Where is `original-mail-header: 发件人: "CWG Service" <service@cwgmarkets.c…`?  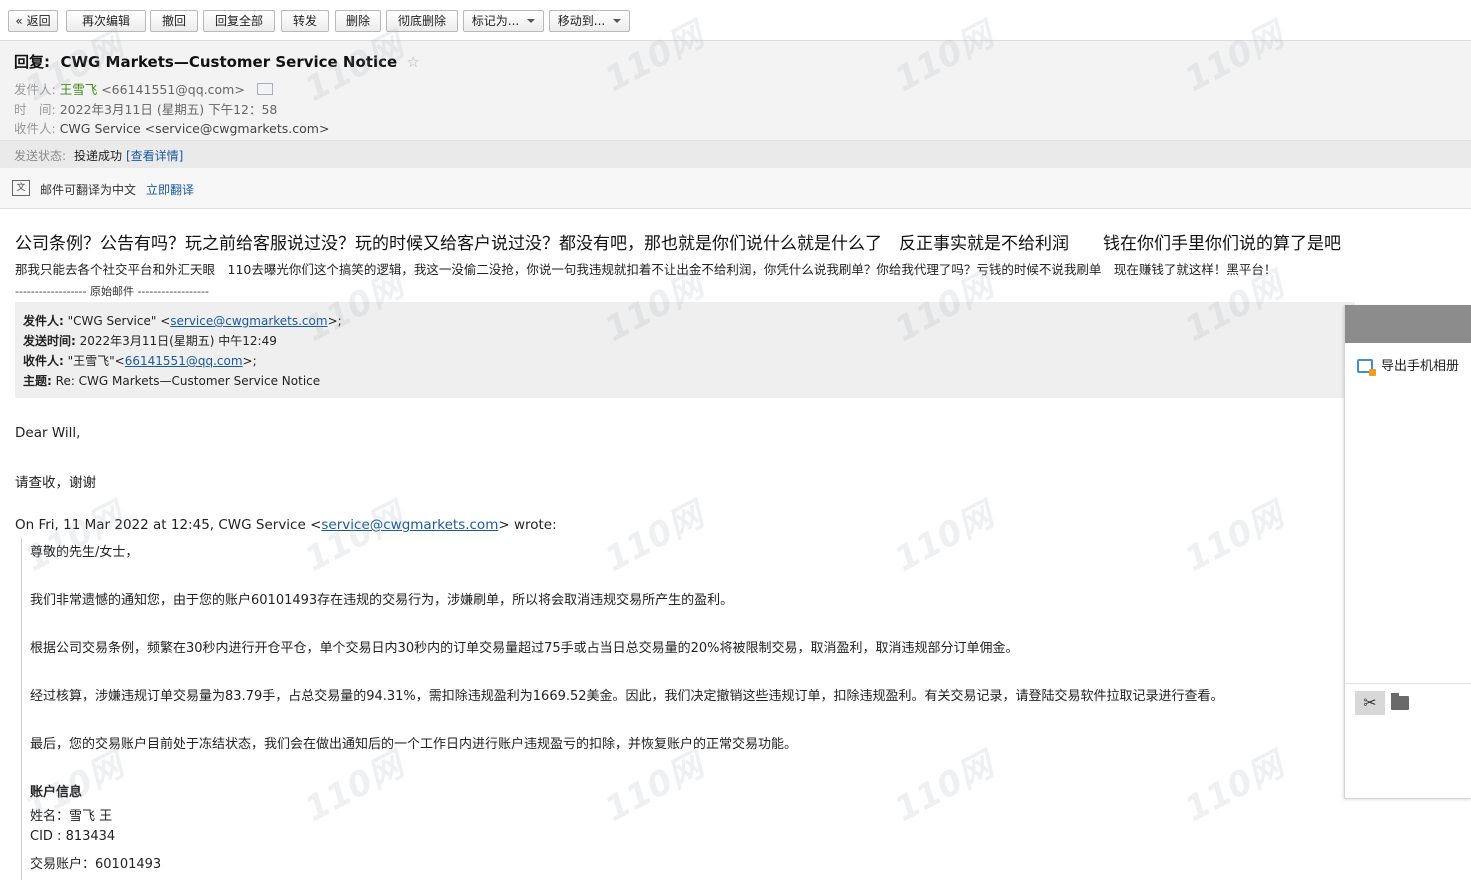
original-mail-header: 发件人: "CWG Service" <service@cwgmarkets.c… is located at coordinates (685, 350).